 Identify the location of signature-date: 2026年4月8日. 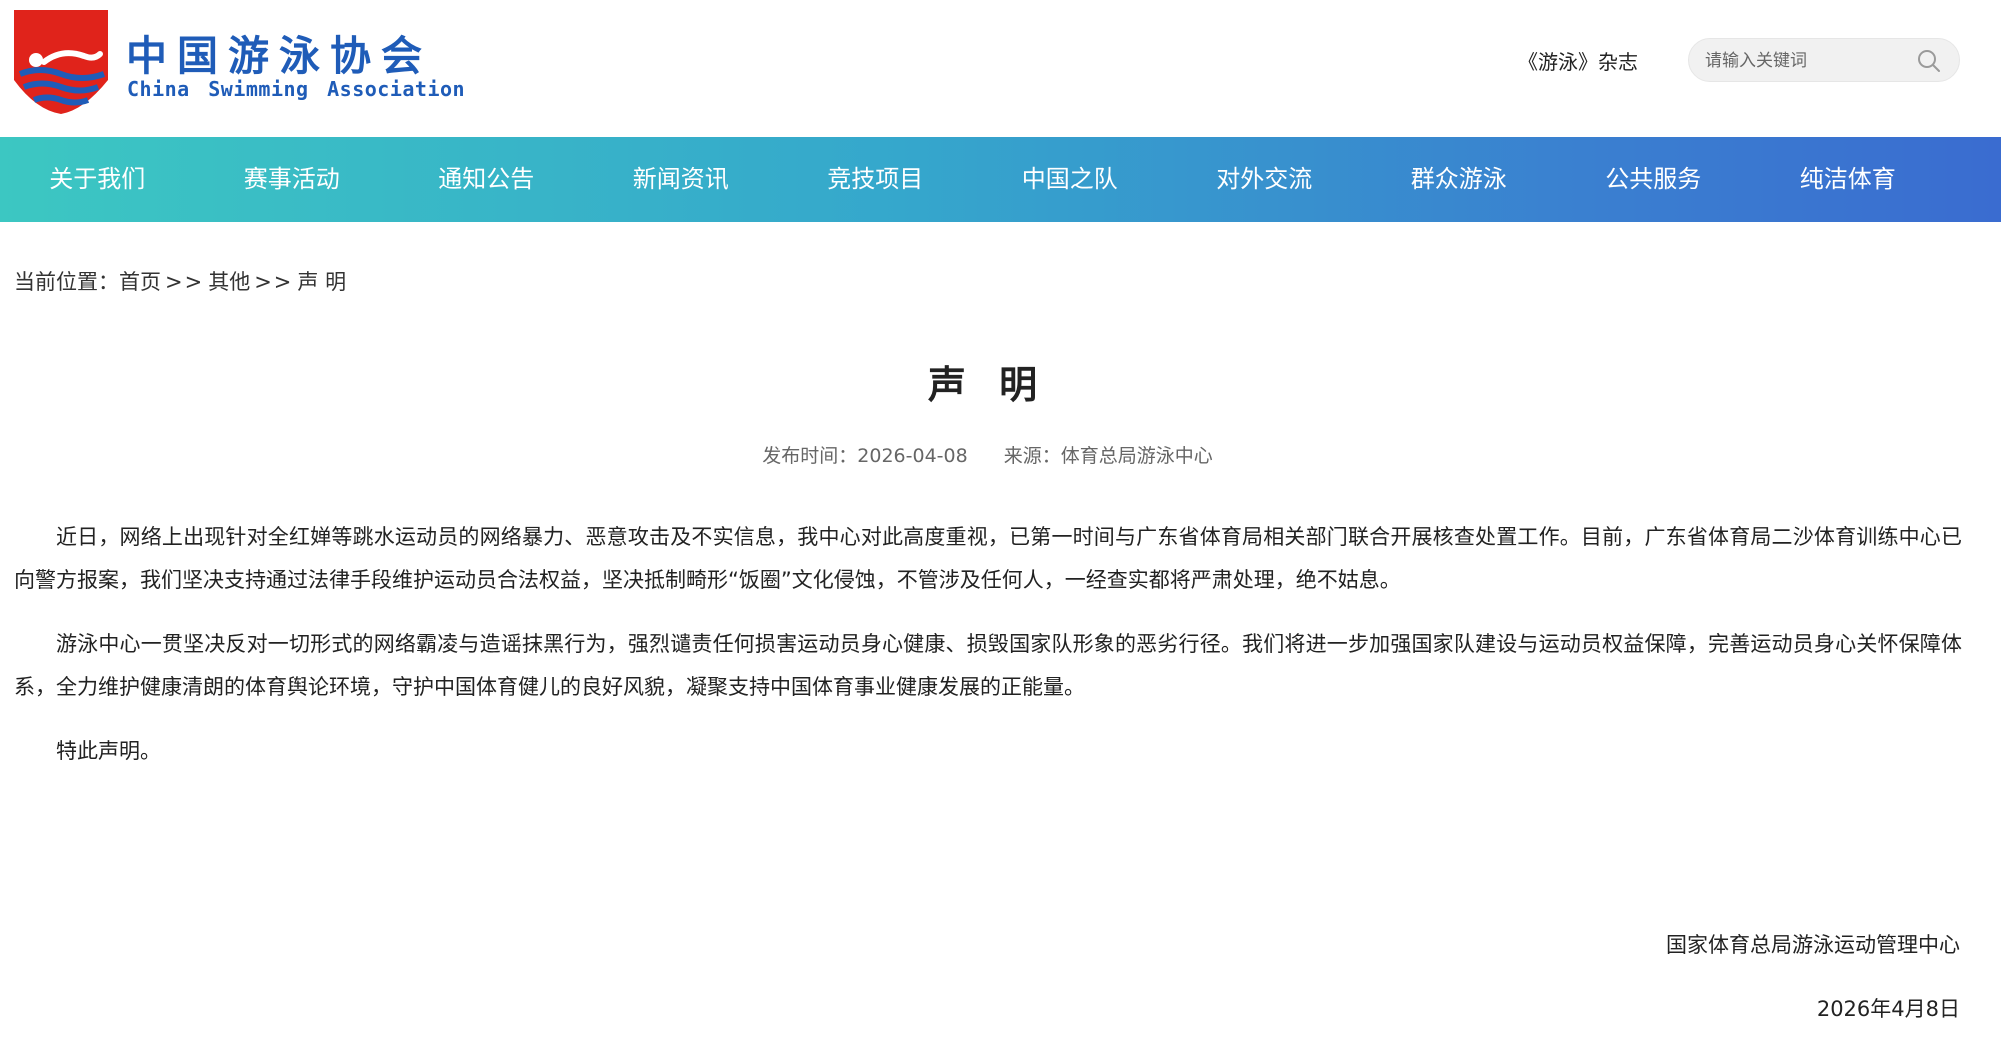
(1888, 1009).